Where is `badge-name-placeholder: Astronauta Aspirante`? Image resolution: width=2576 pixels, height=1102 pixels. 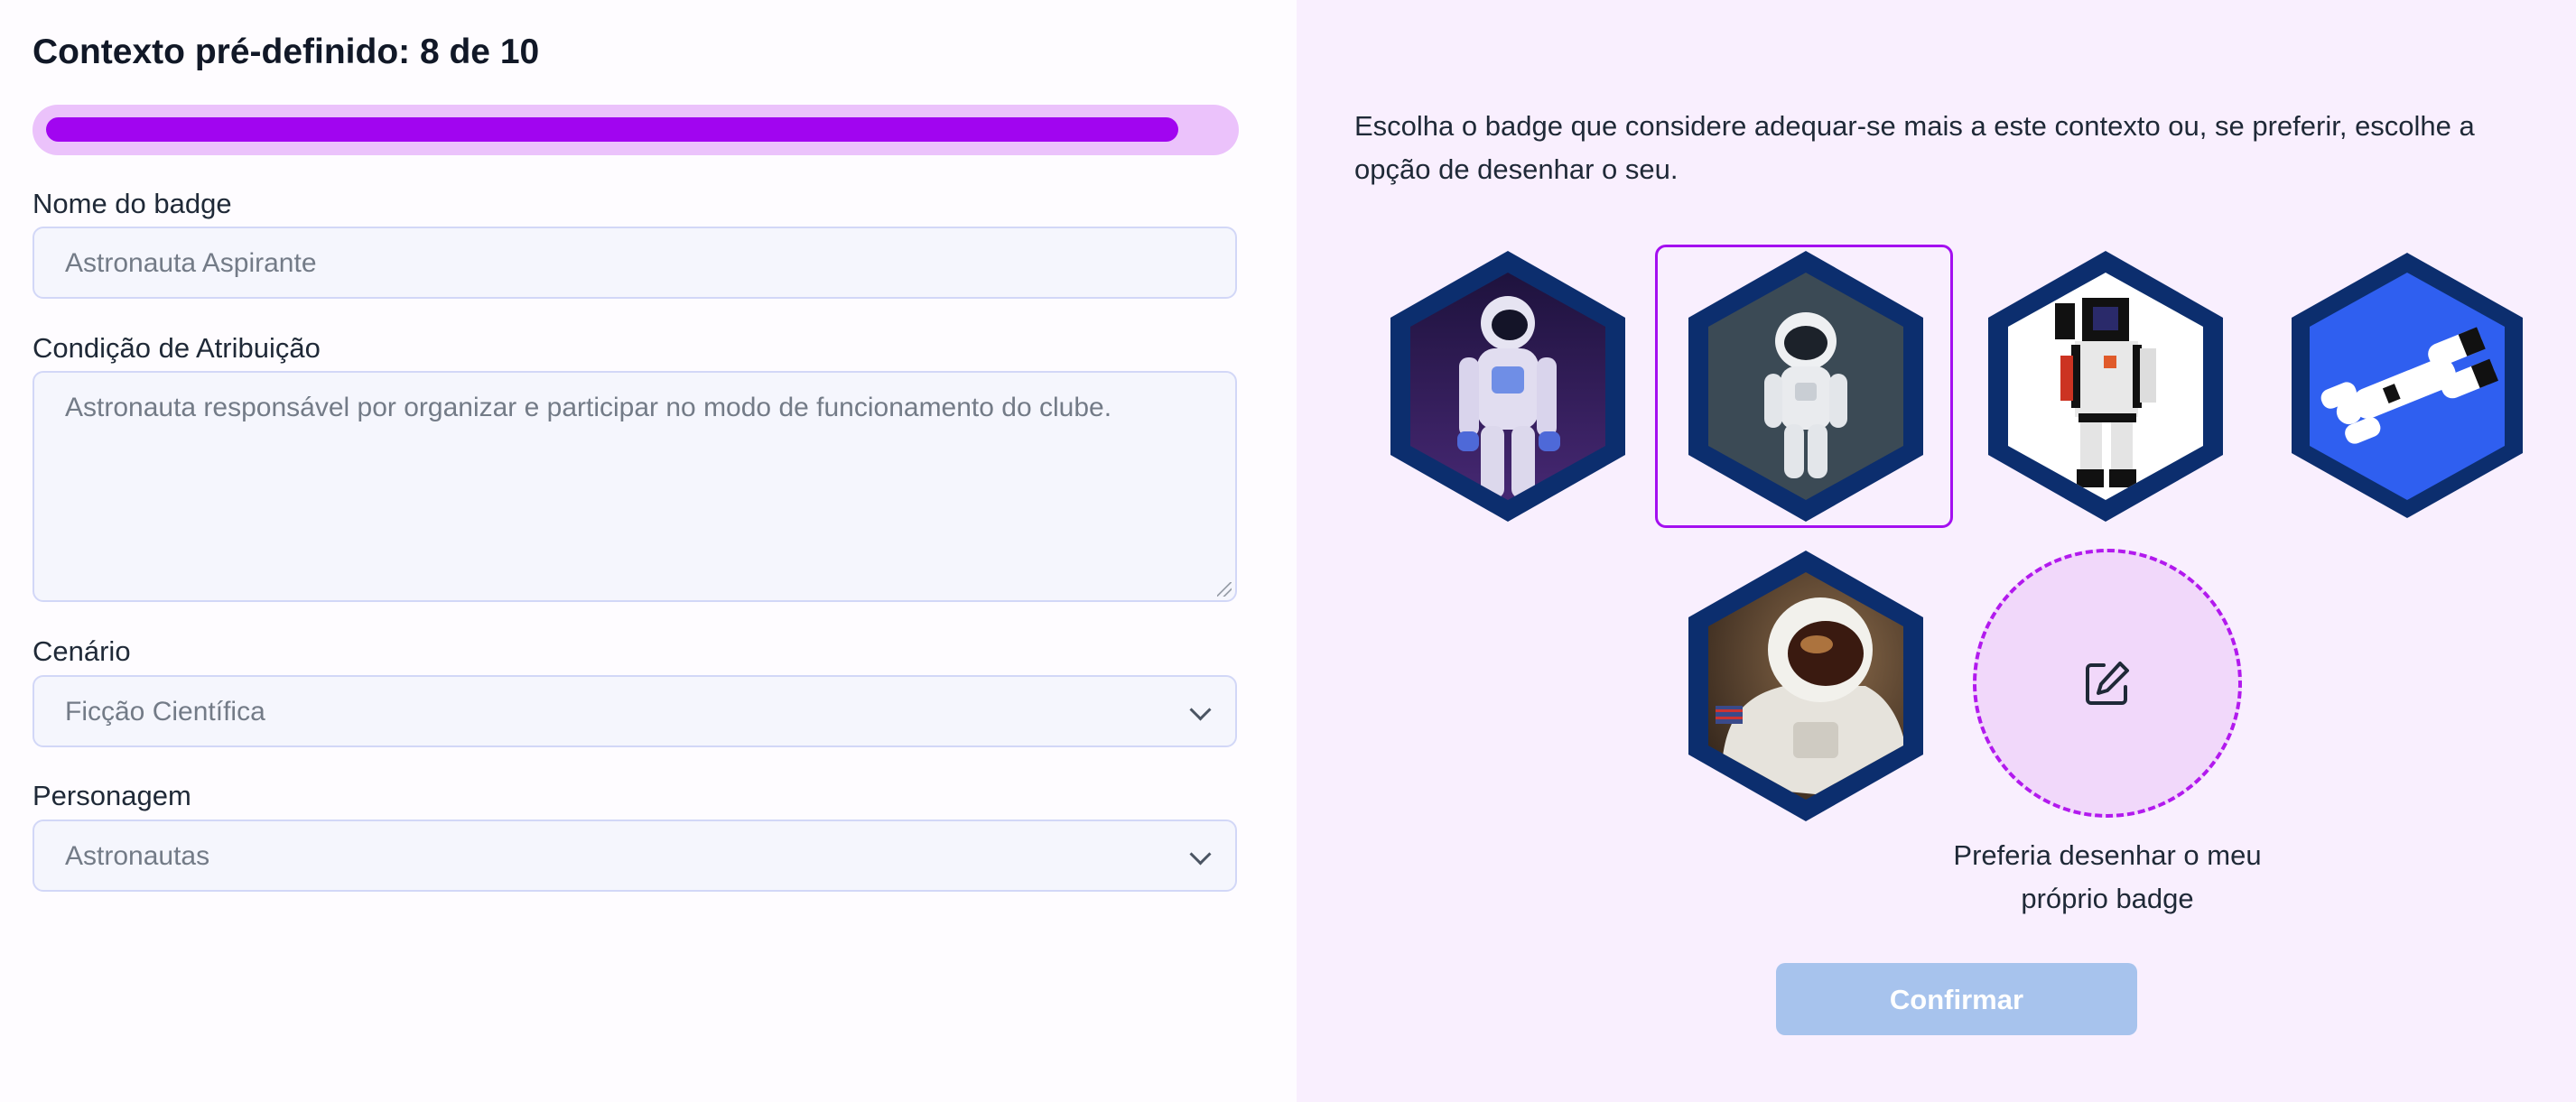 badge-name-placeholder: Astronauta Aspirante is located at coordinates (191, 263).